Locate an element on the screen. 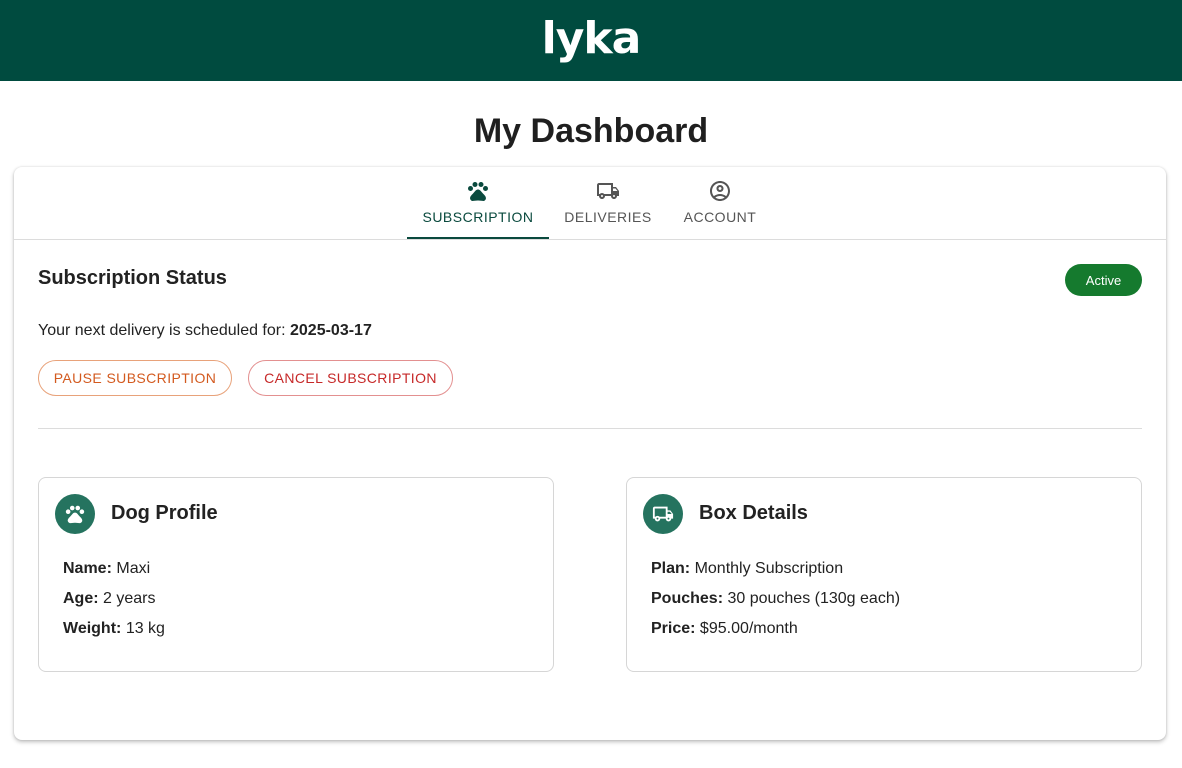 This screenshot has width=1182, height=768. dog-profile-avatar is located at coordinates (75, 514).